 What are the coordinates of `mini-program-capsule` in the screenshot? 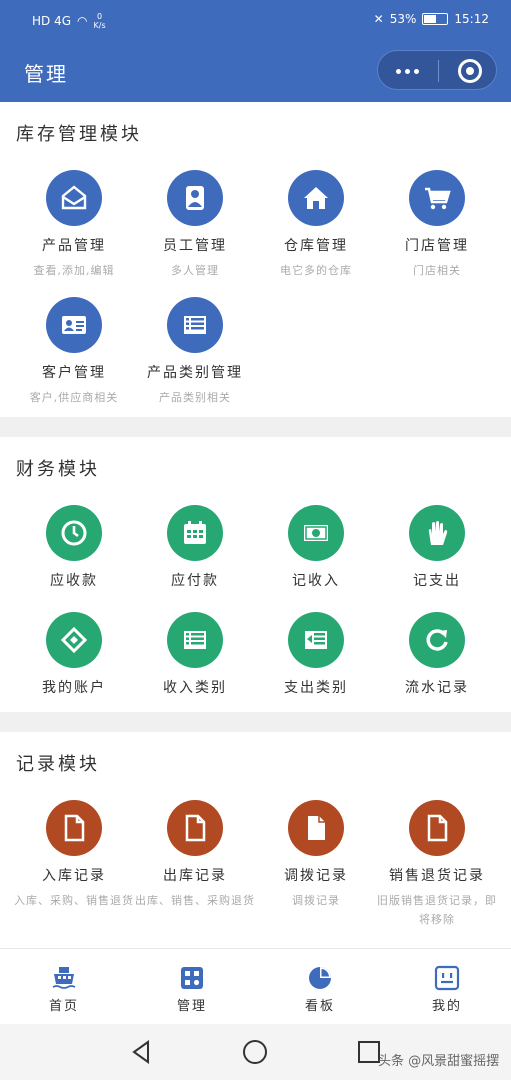 It's located at (437, 70).